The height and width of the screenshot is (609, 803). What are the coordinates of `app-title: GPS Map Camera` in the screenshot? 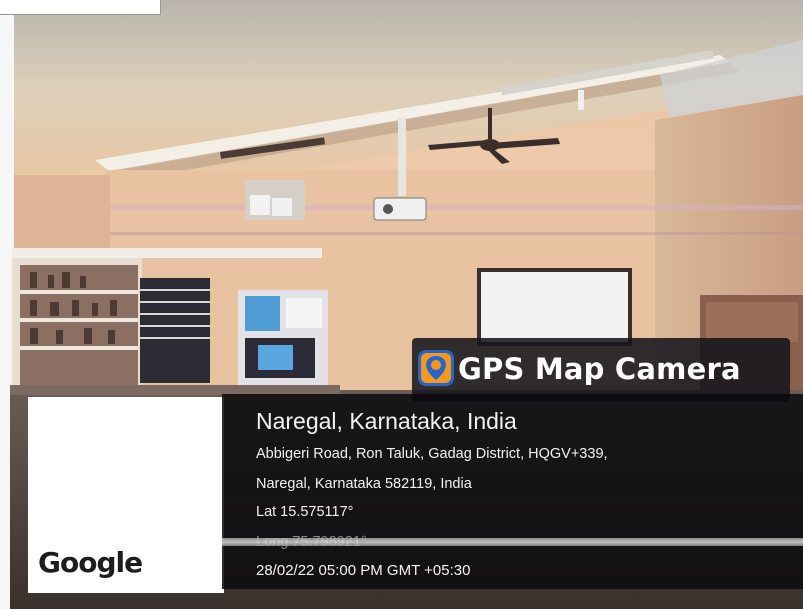 It's located at (599, 369).